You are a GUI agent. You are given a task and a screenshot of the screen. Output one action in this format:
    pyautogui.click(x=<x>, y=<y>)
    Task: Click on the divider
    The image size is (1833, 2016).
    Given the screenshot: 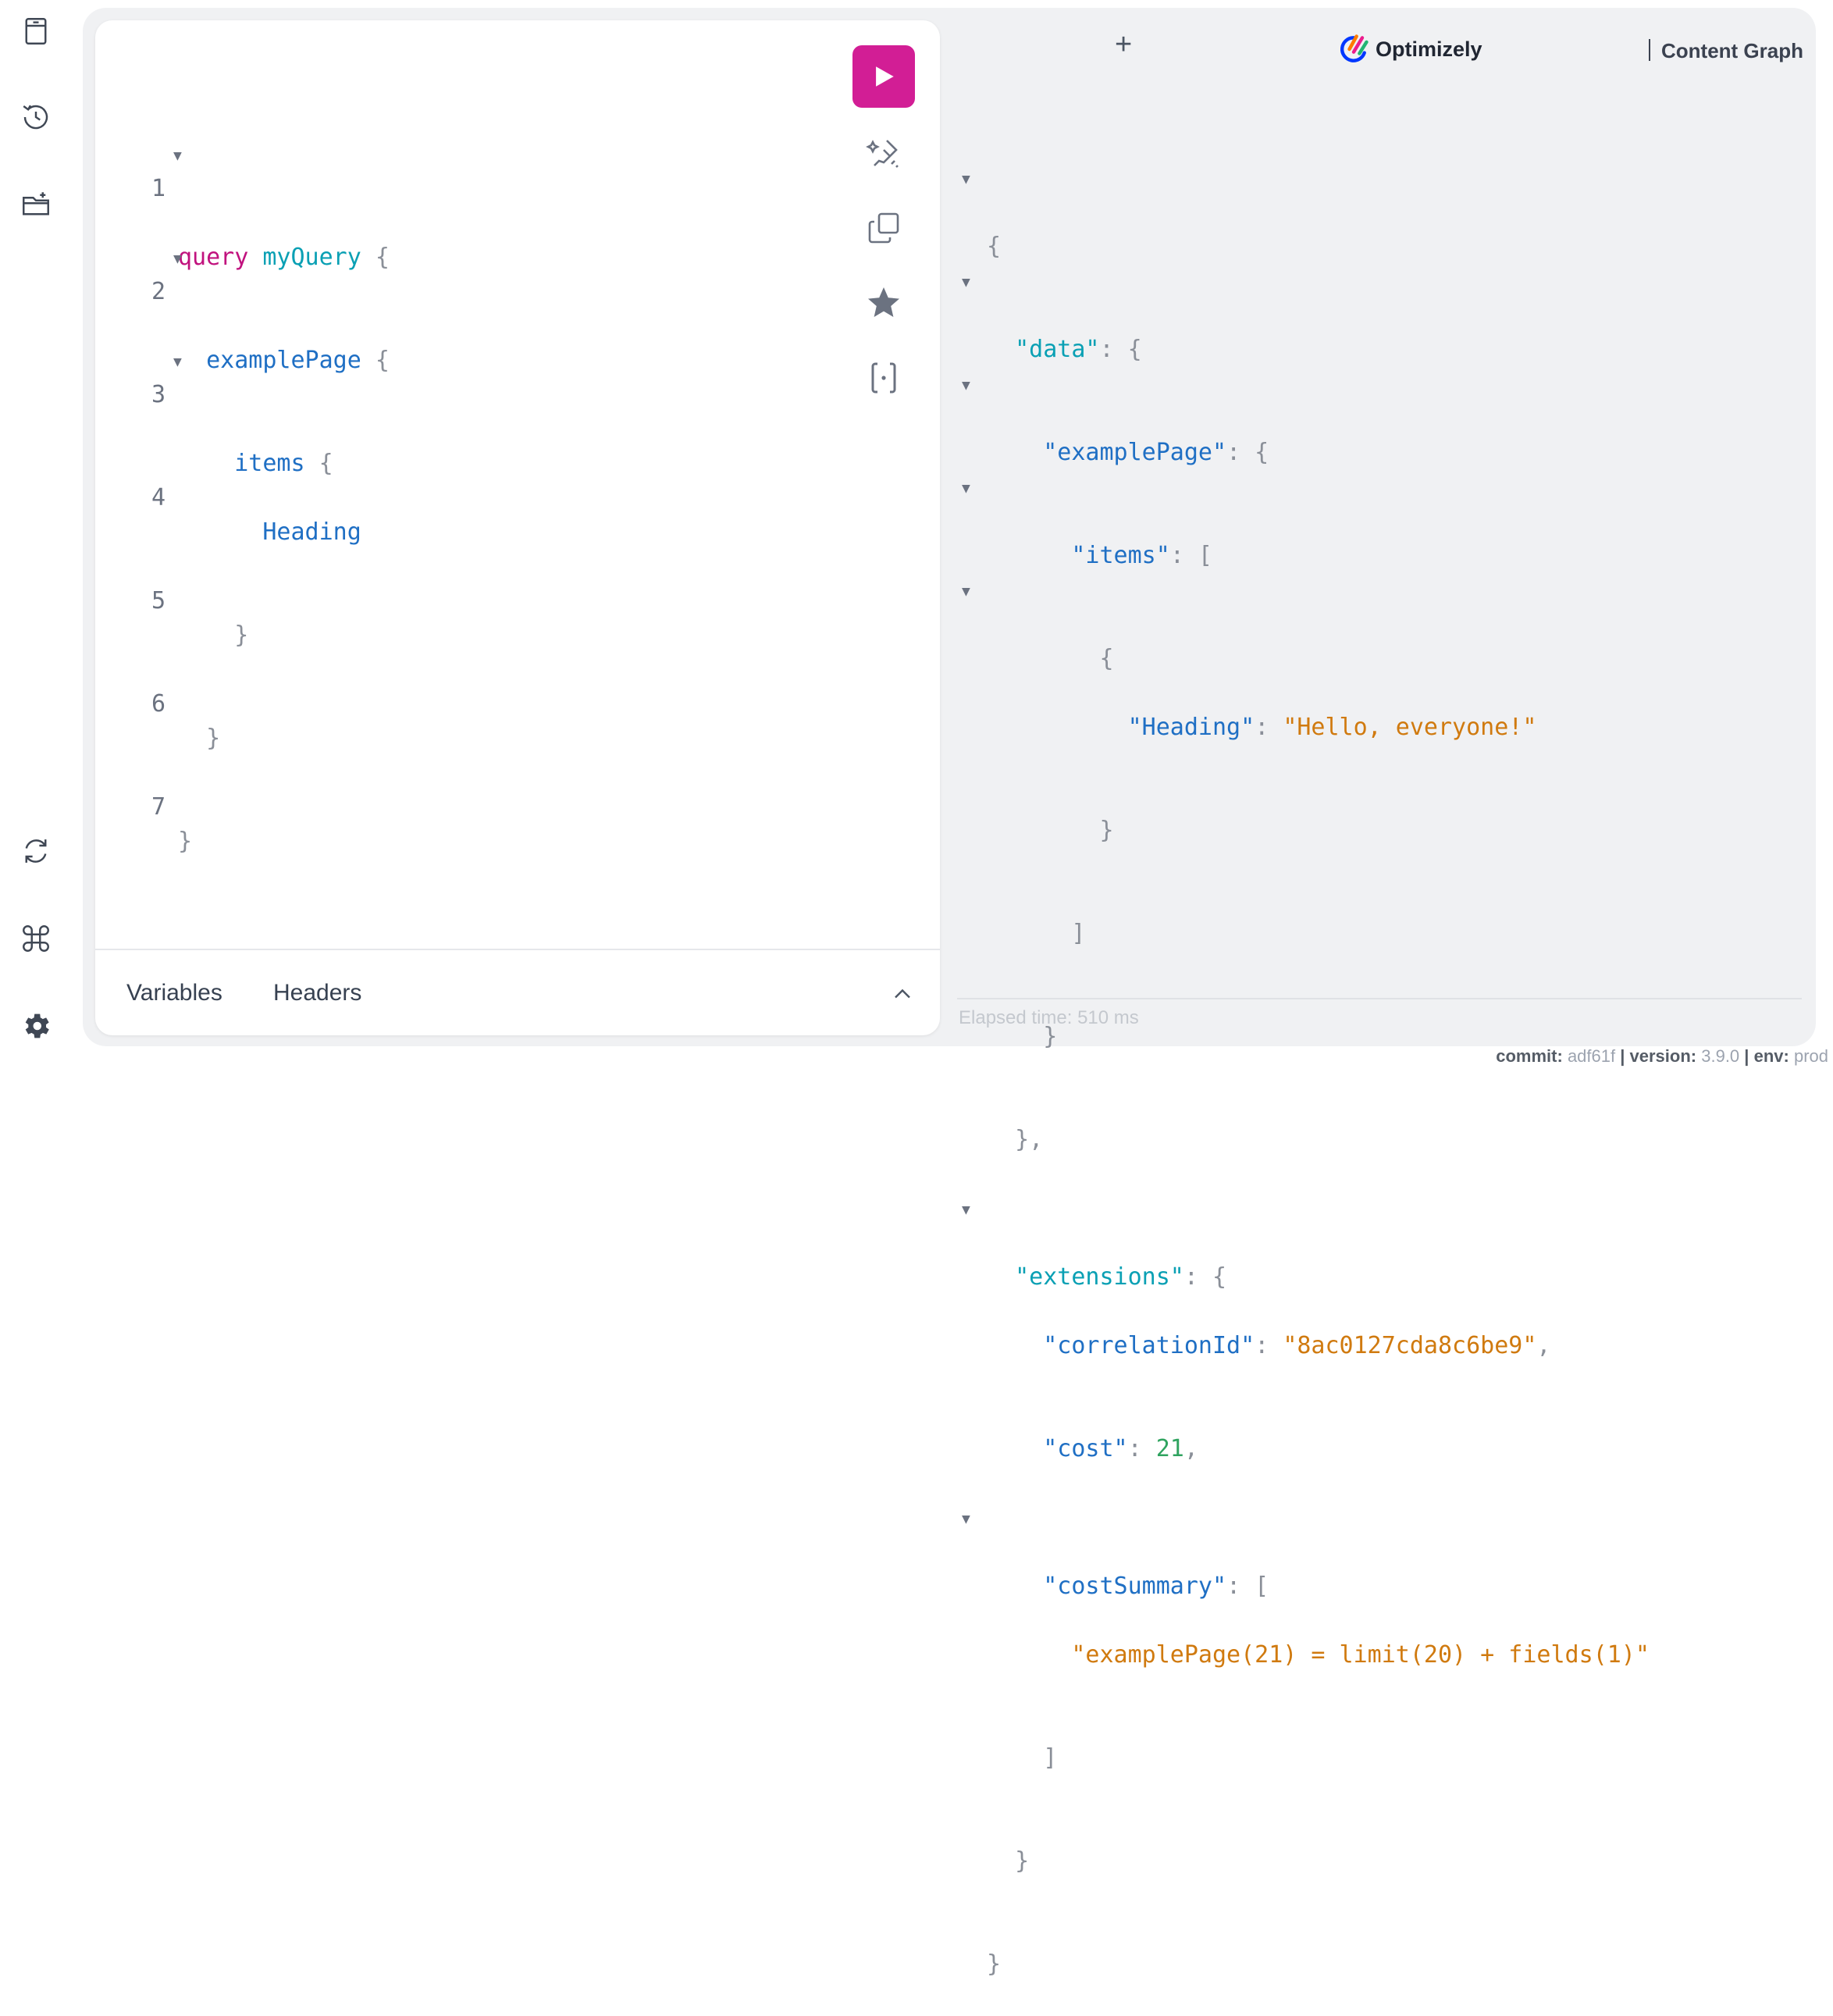 What is the action you would take?
    pyautogui.click(x=1380, y=998)
    